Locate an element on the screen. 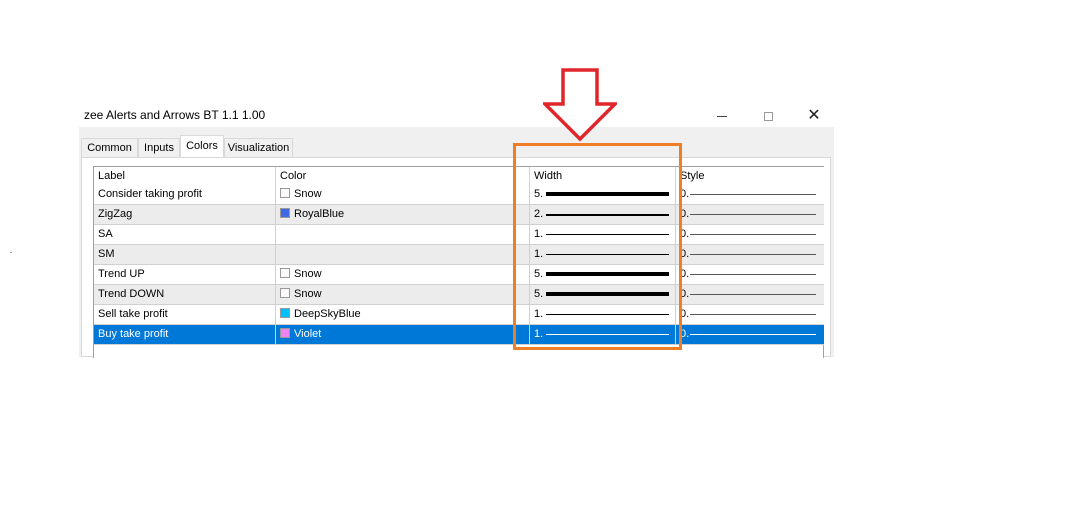 This screenshot has width=1071, height=510. row-label-text: ZigZag is located at coordinates (115, 214).